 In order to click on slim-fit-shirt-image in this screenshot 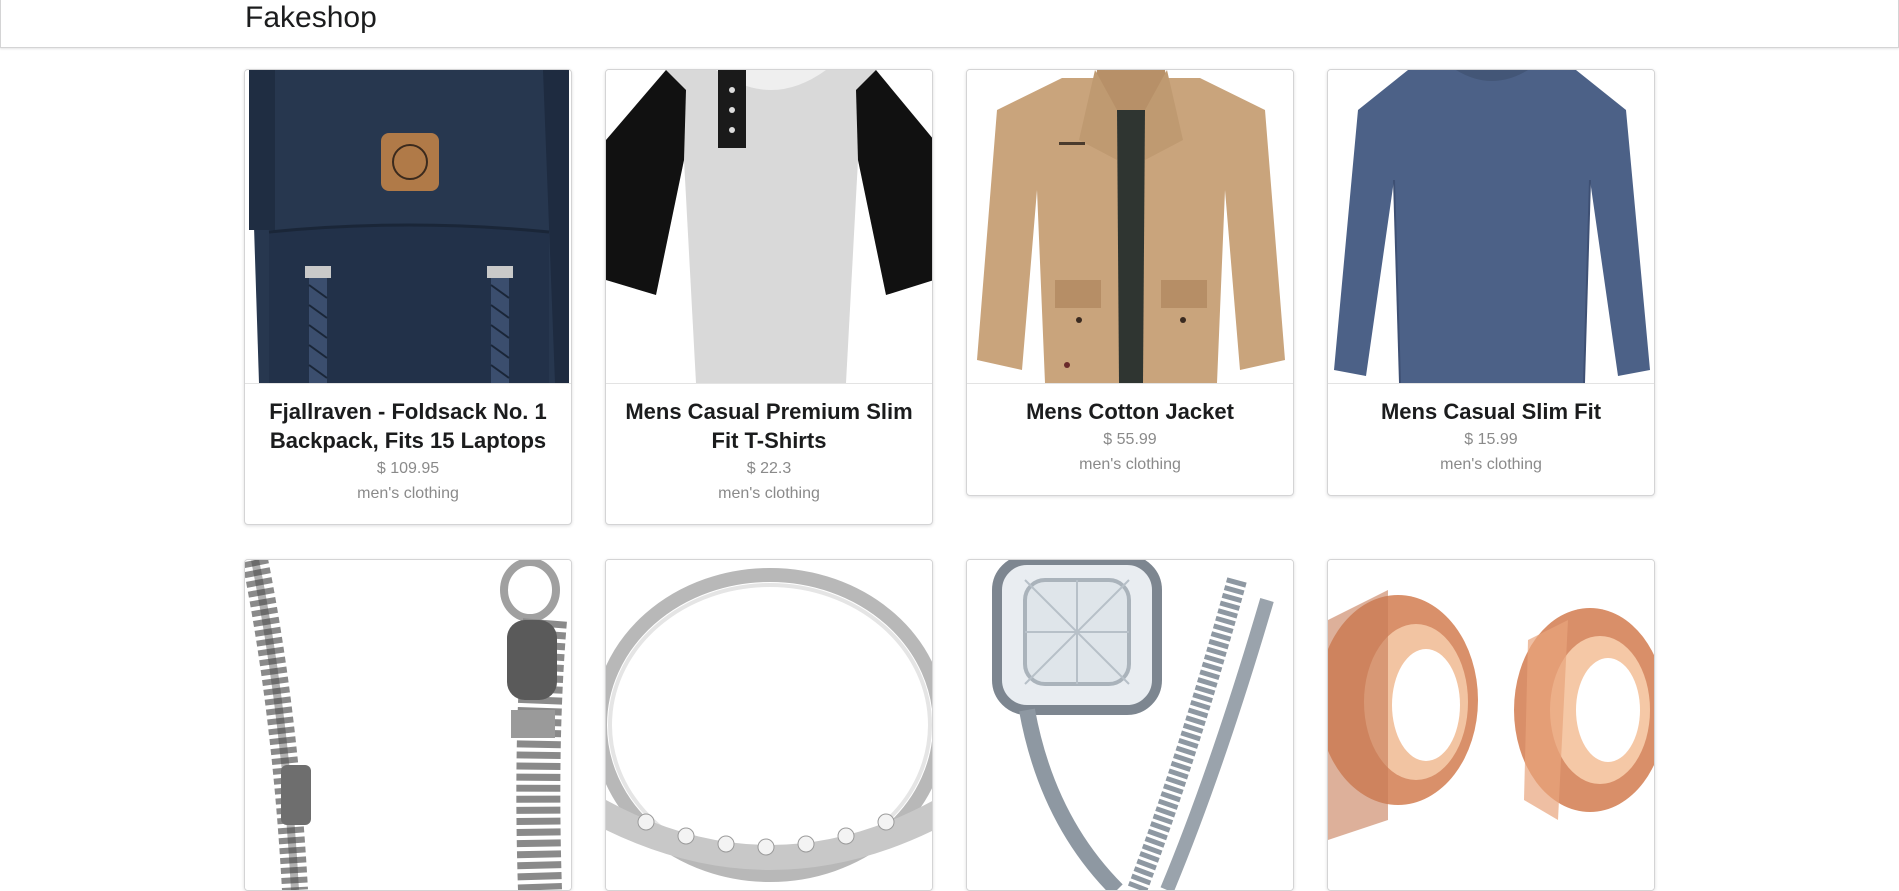, I will do `click(1491, 227)`.